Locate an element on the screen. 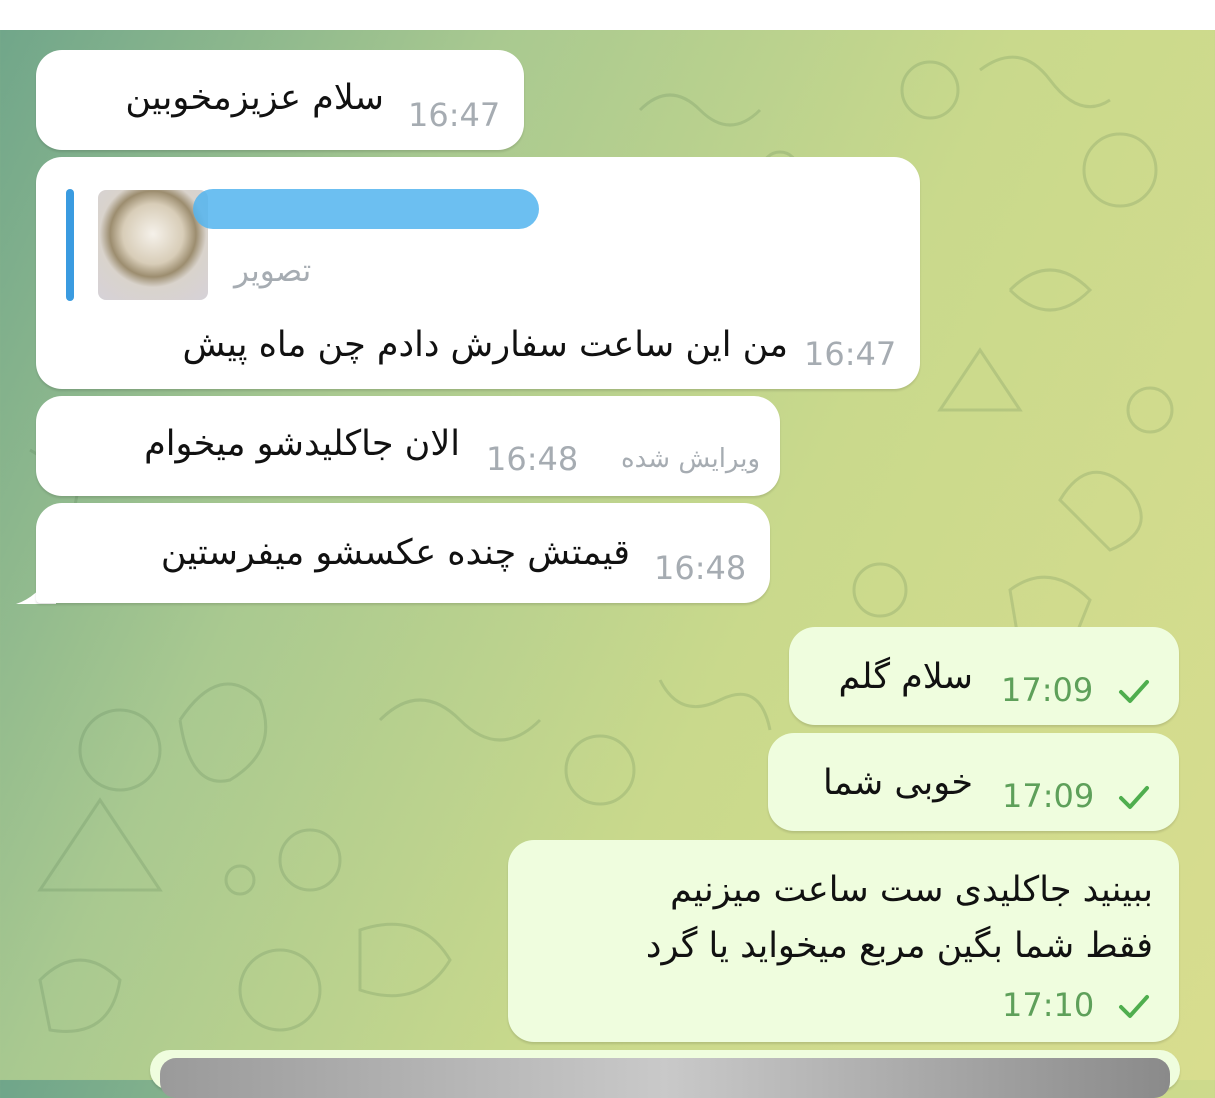 Image resolution: width=1215 pixels, height=1098 pixels. incoming-message: قیمتش چنده عکسشو میفرستین 16:48 is located at coordinates (403, 553).